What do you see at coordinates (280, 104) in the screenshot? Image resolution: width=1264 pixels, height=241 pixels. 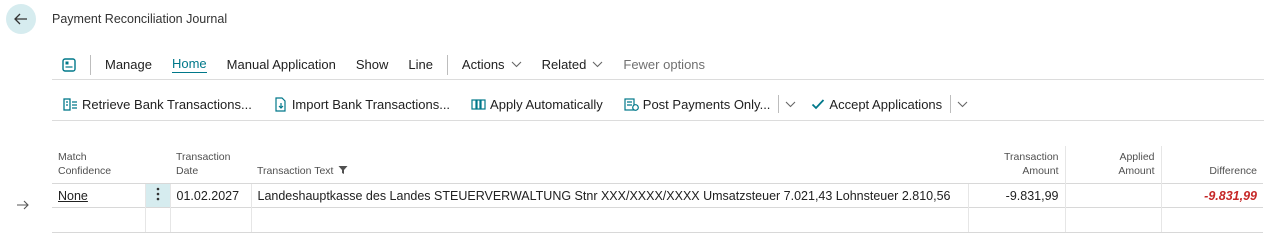 I see `import-file-icon` at bounding box center [280, 104].